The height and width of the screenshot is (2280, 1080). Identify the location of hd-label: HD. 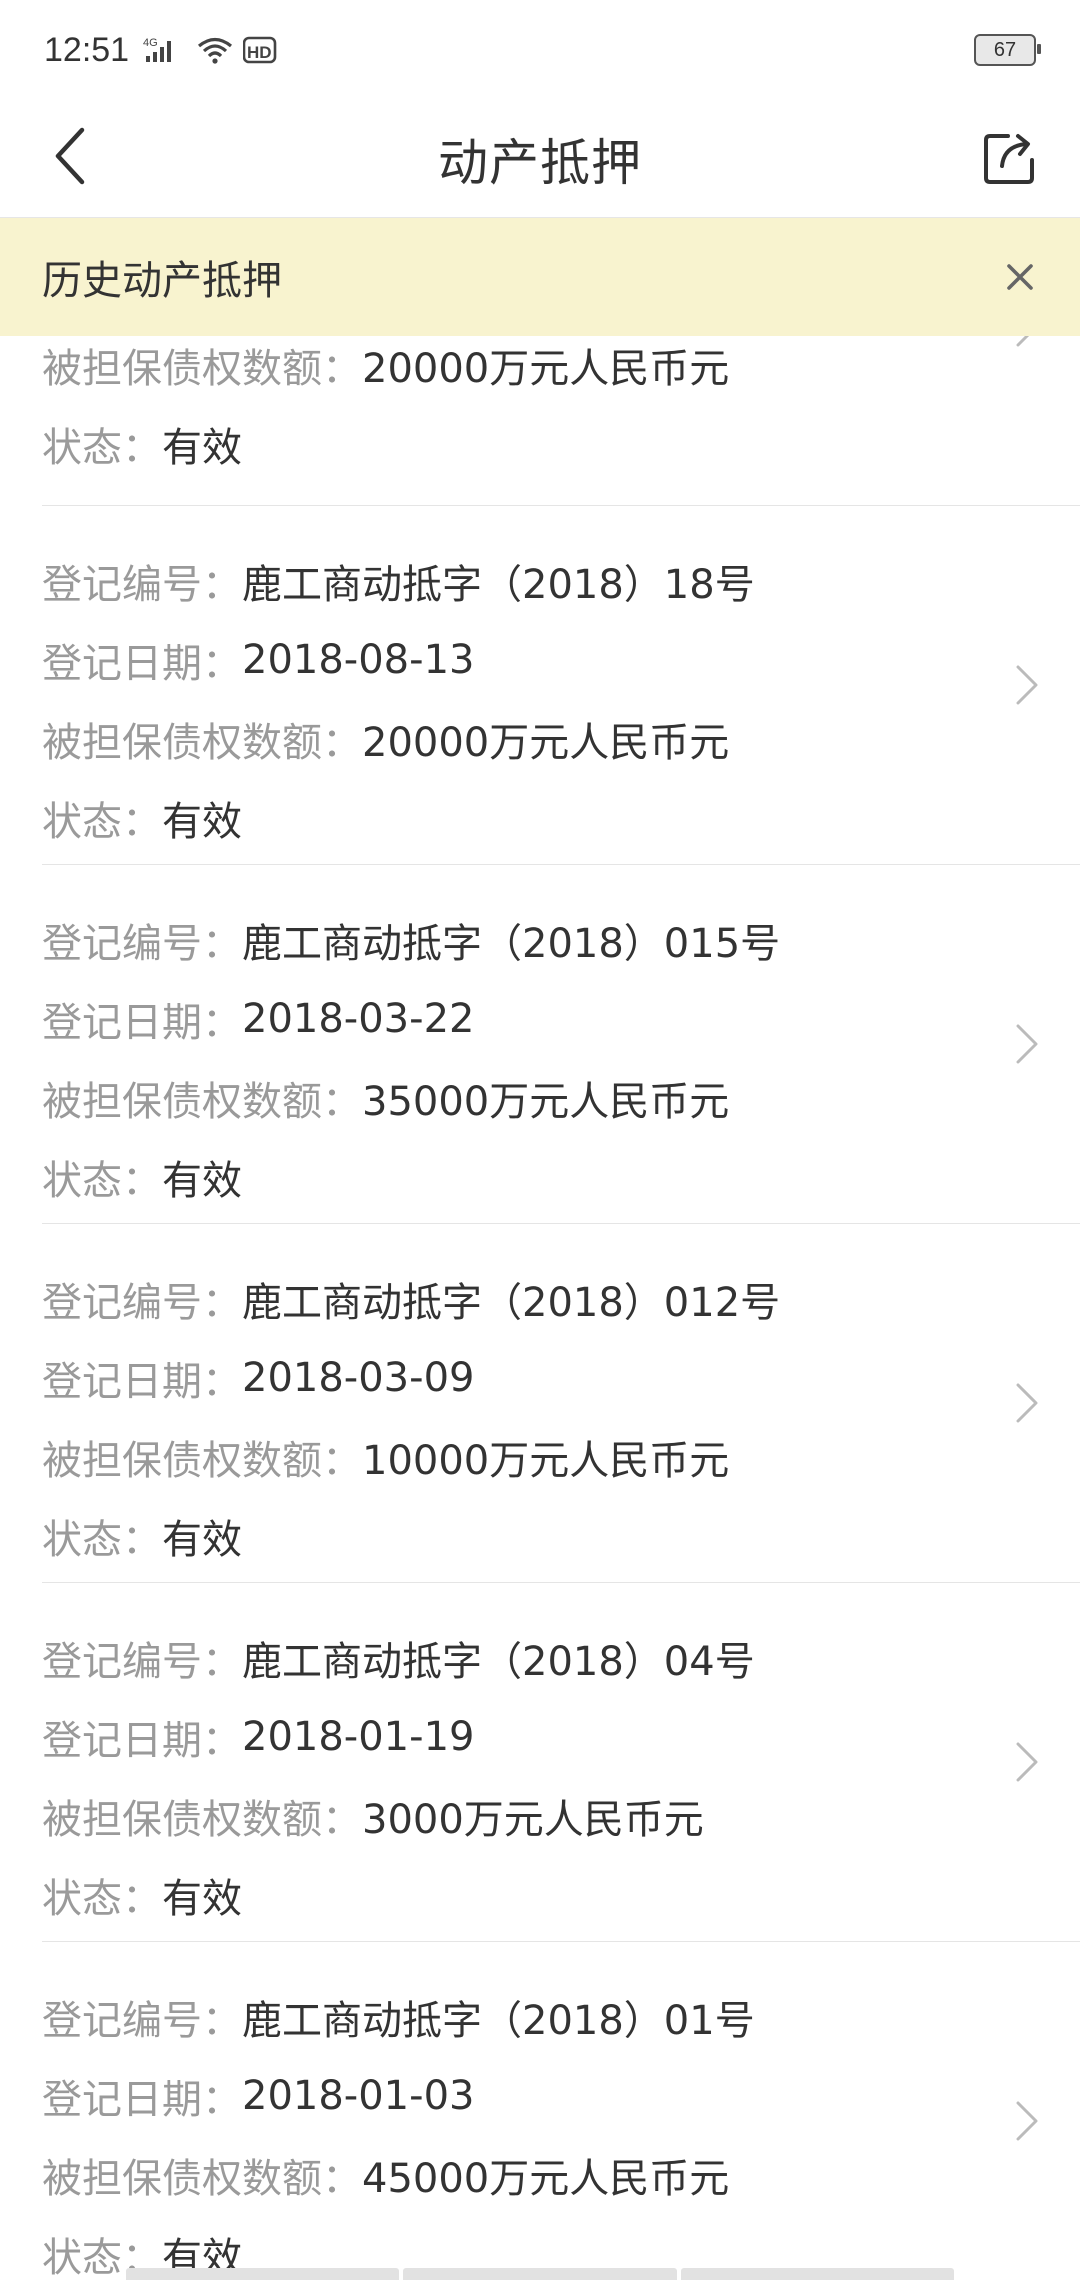
(259, 52).